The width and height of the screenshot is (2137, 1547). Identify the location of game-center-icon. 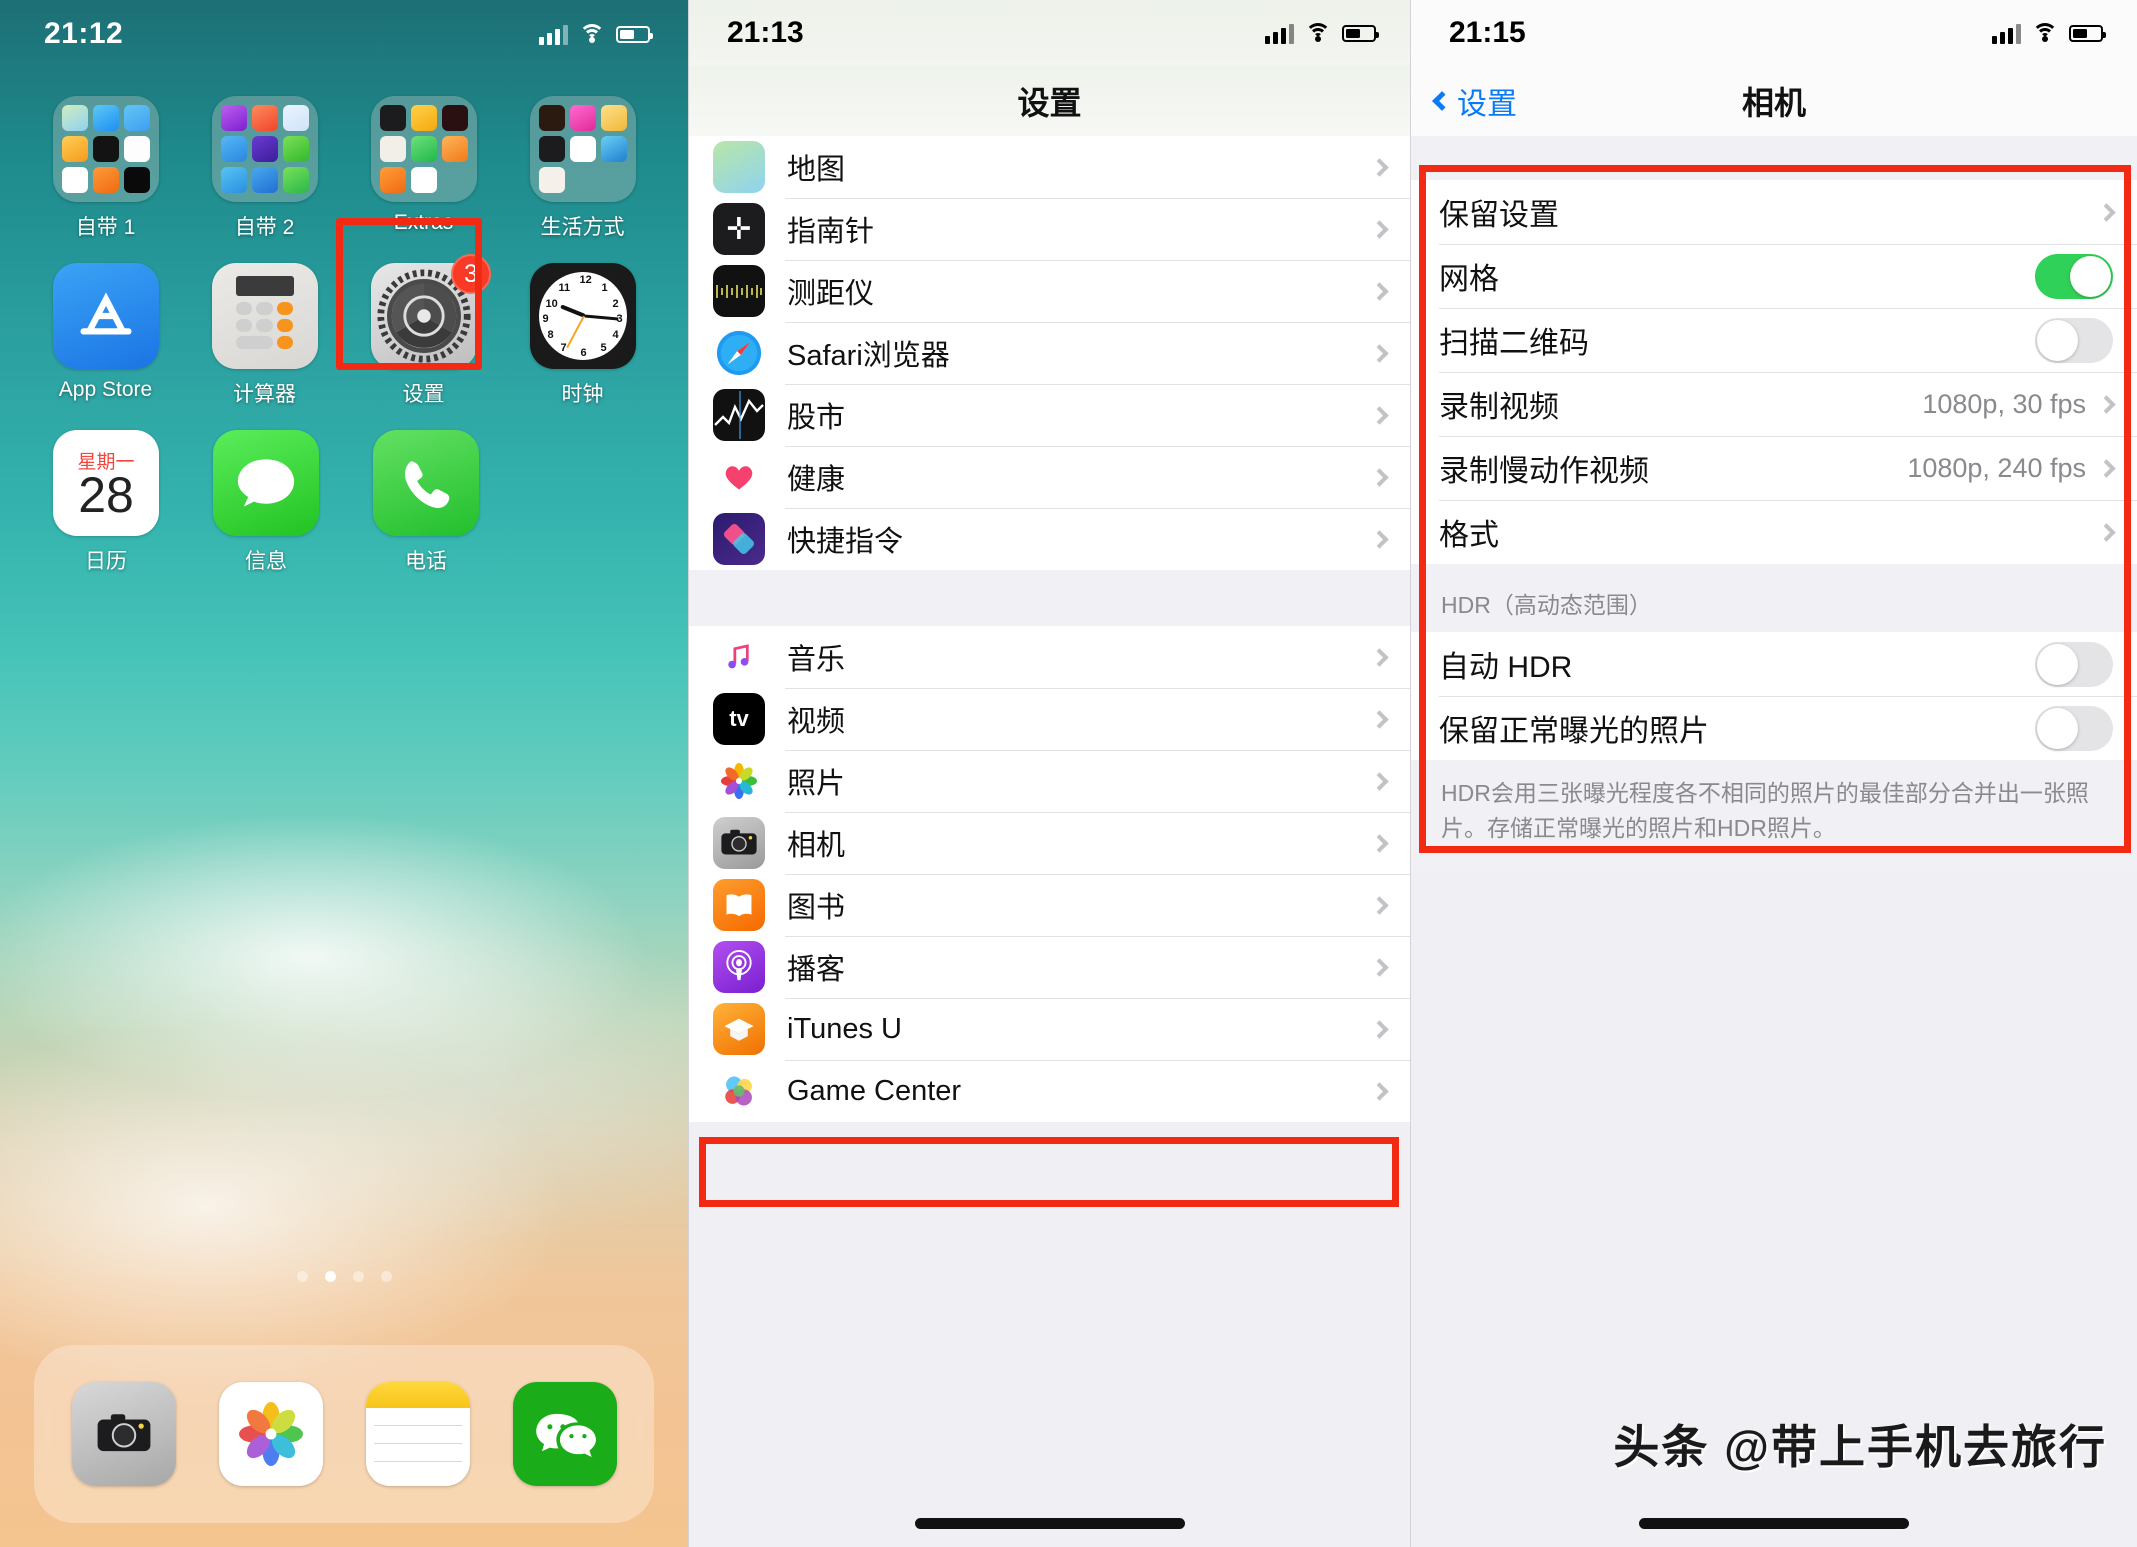
(739, 1091).